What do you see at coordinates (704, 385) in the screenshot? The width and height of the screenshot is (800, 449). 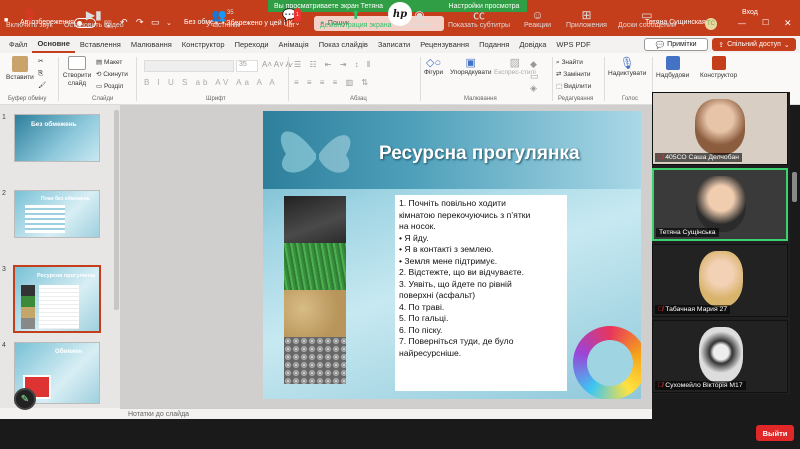 I see `participant-name: Сухомейло Вікторія М17` at bounding box center [704, 385].